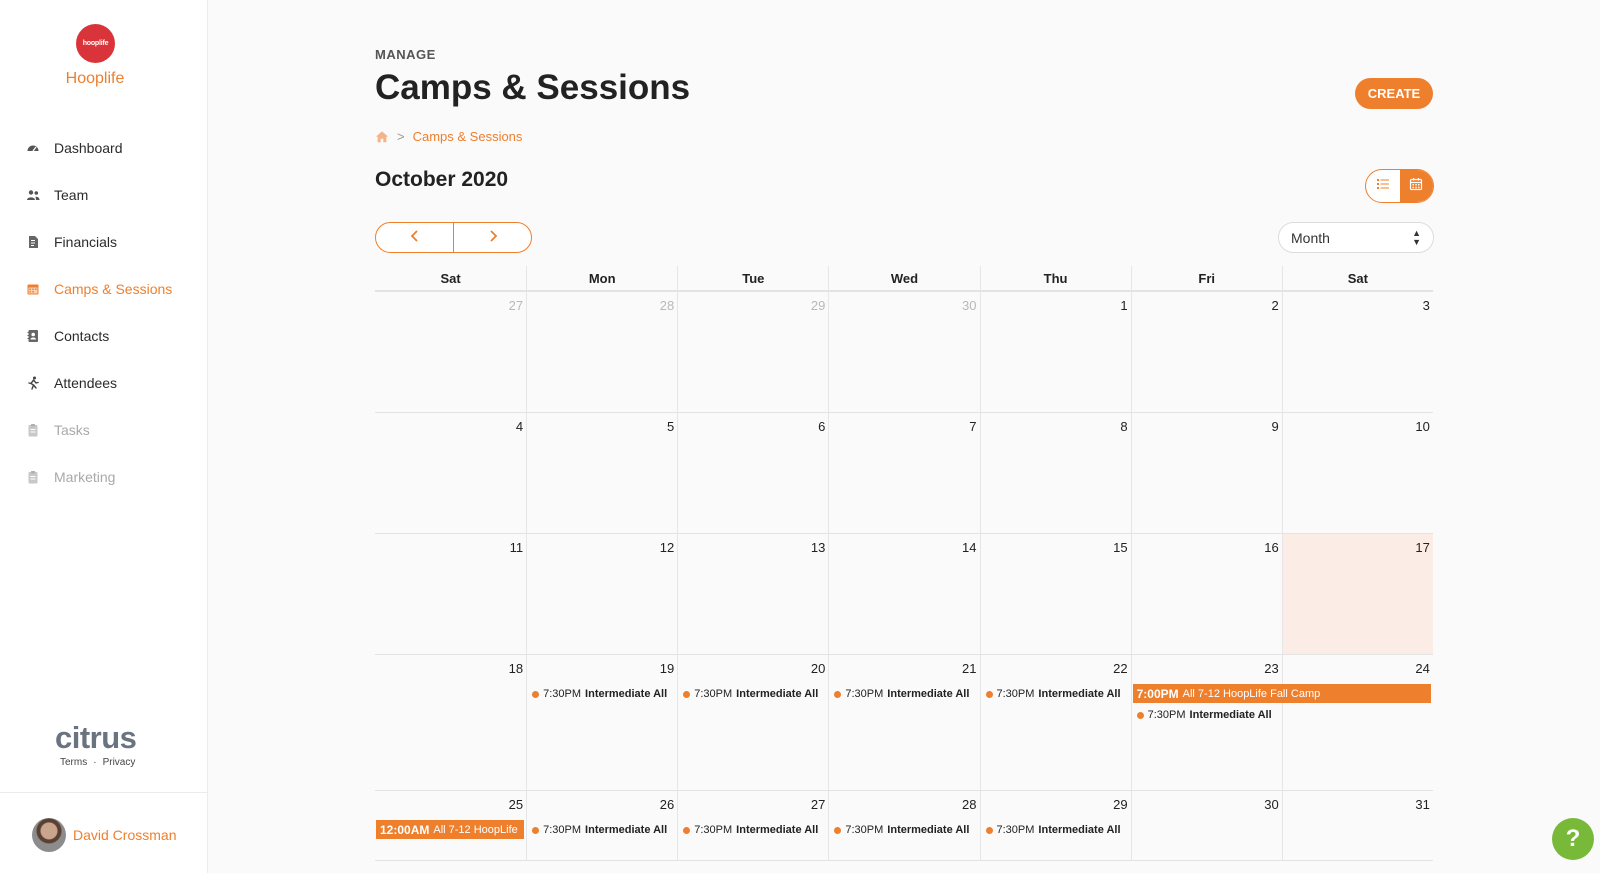 This screenshot has height=873, width=1600. I want to click on calendar-day: 29 7:30PM Intermediate All, so click(1055, 825).